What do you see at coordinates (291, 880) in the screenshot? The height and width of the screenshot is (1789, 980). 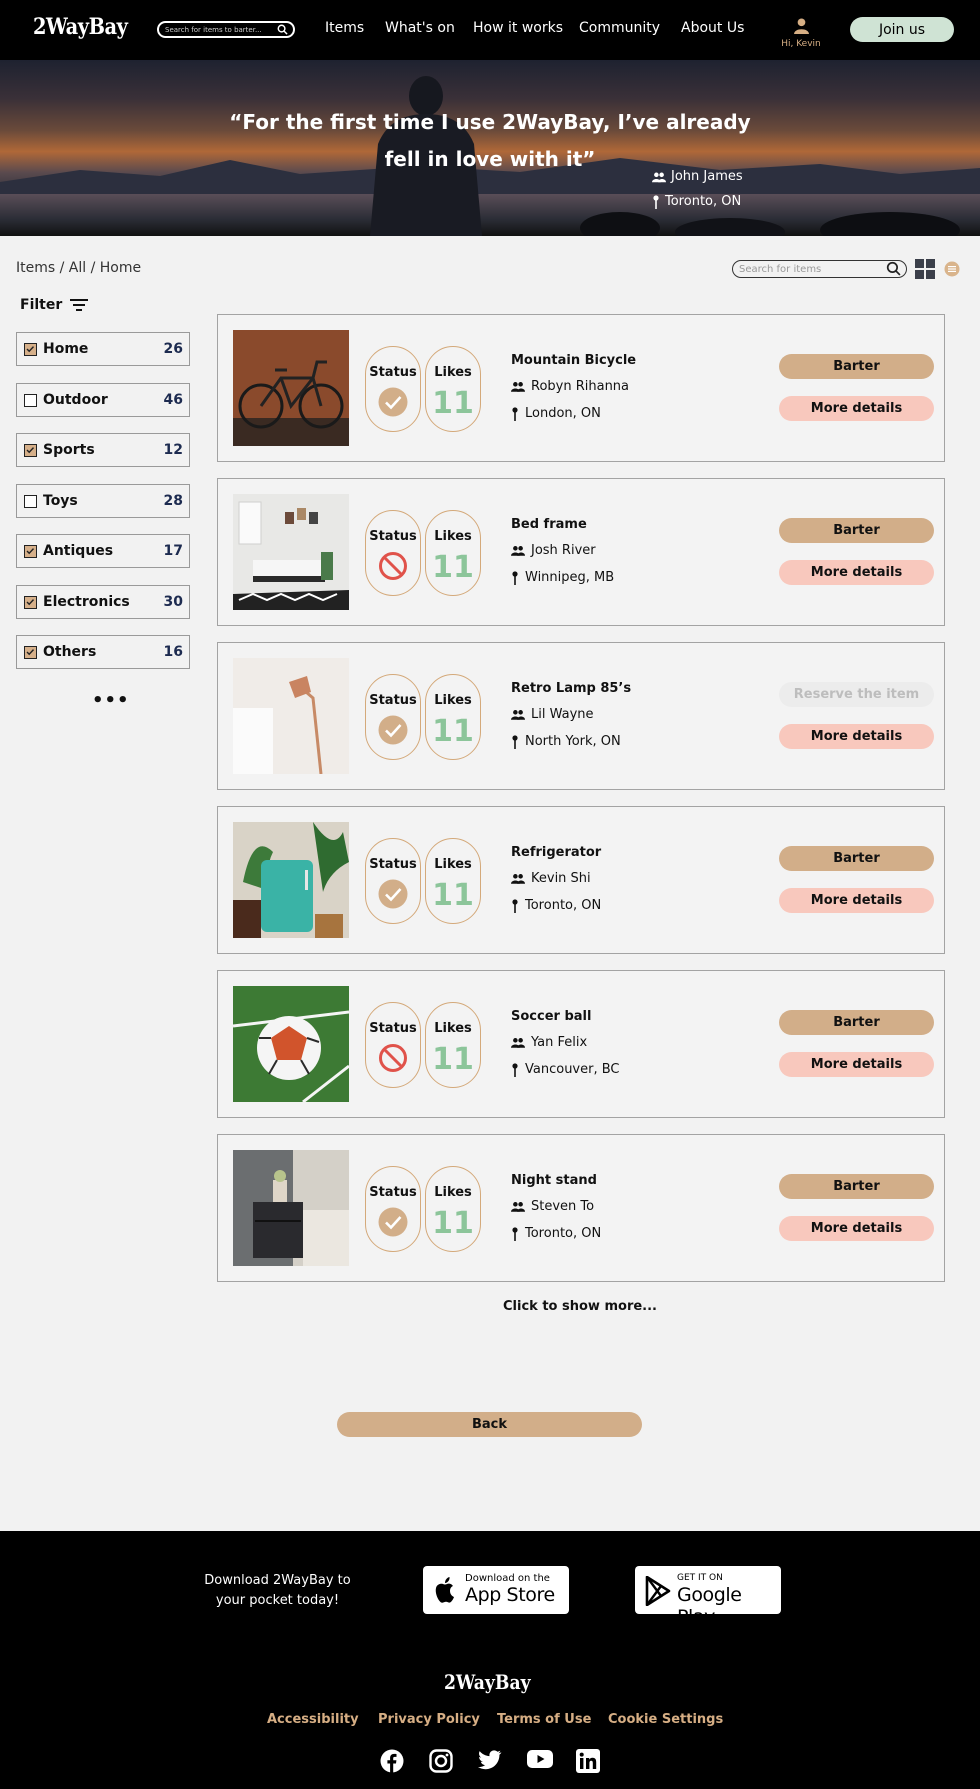 I see `item-photo-refrigerator` at bounding box center [291, 880].